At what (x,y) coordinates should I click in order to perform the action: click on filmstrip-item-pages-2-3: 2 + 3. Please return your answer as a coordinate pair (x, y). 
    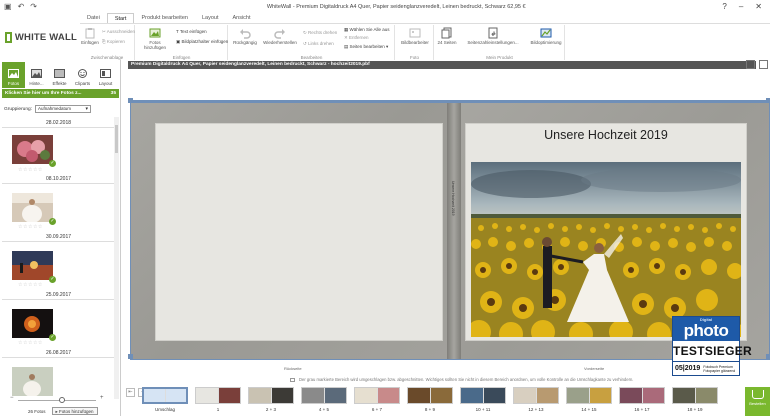
    Looking at the image, I should click on (271, 401).